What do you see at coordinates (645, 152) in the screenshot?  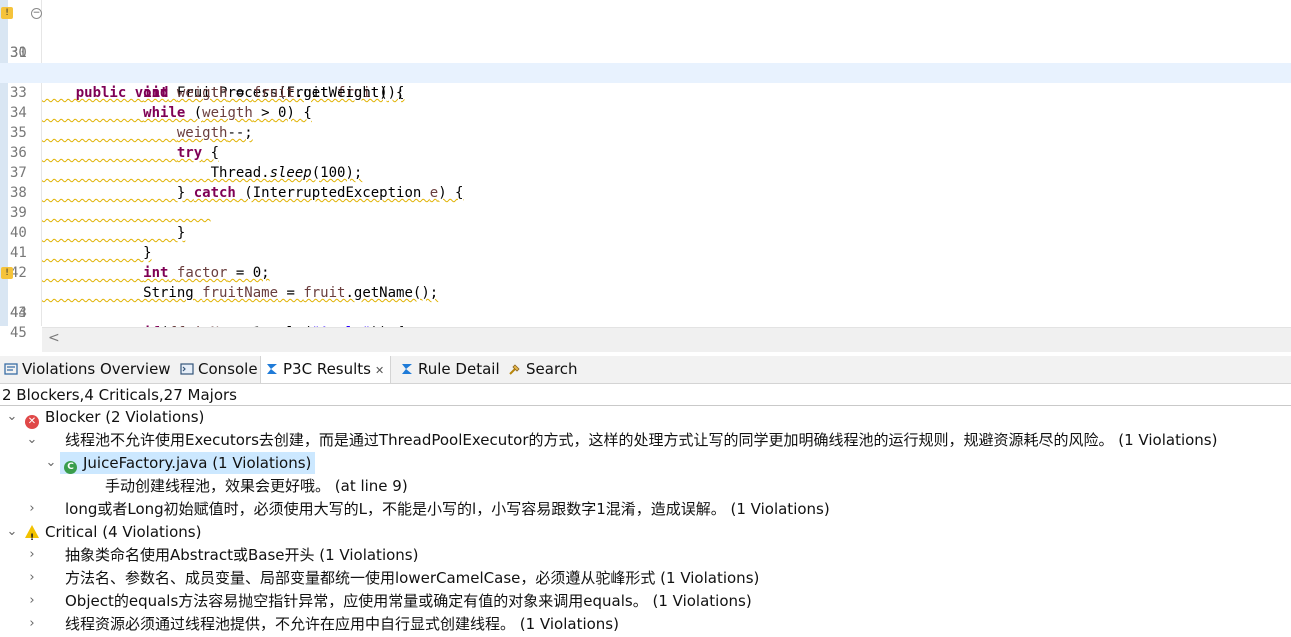 I see `code-line: 36 Thread.sleep(100);` at bounding box center [645, 152].